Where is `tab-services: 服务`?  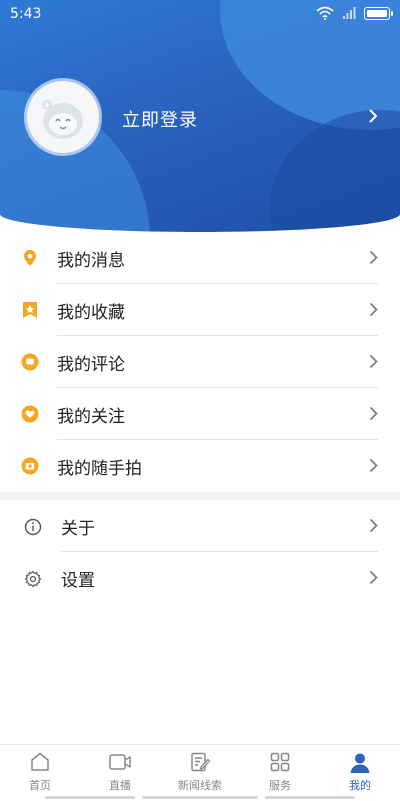
tab-services: 服务 is located at coordinates (280, 773).